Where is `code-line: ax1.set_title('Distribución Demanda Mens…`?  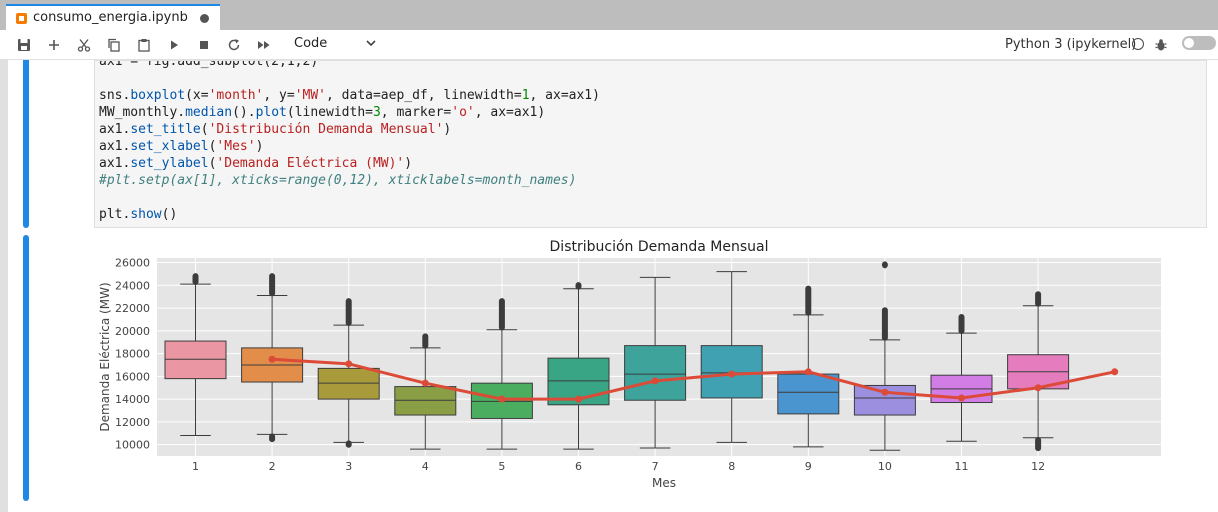 code-line: ax1.set_title('Distribución Demanda Mens… is located at coordinates (275, 129).